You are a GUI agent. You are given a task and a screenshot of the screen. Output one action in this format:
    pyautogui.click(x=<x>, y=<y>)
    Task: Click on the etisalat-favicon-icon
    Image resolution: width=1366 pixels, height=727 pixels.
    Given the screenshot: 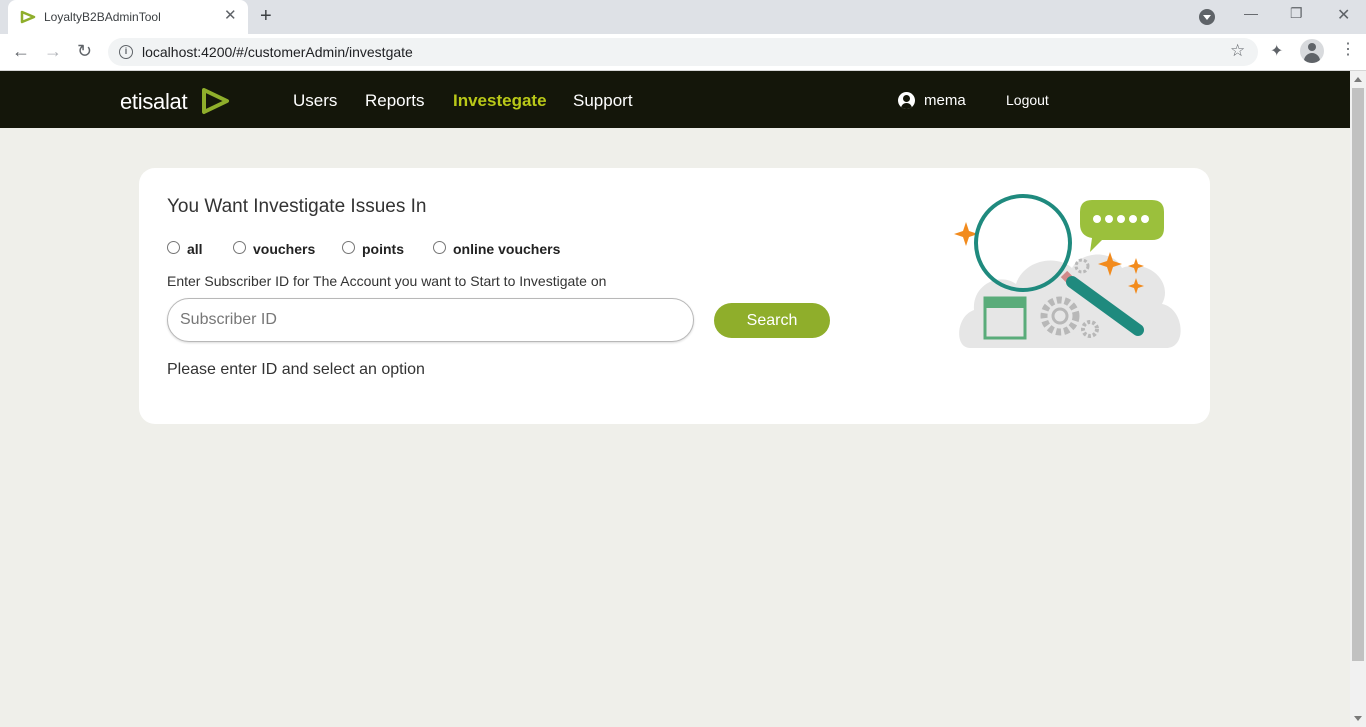 What is the action you would take?
    pyautogui.click(x=28, y=17)
    